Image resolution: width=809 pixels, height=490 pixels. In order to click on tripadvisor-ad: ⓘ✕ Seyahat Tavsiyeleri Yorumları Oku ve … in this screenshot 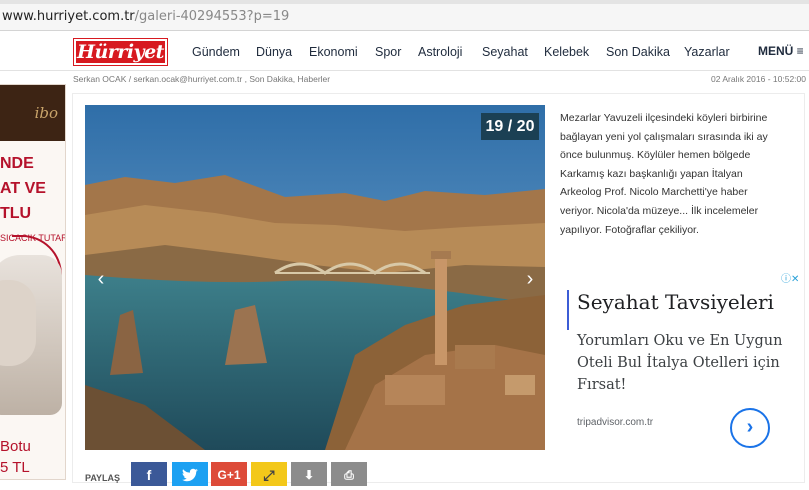, I will do `click(682, 366)`.